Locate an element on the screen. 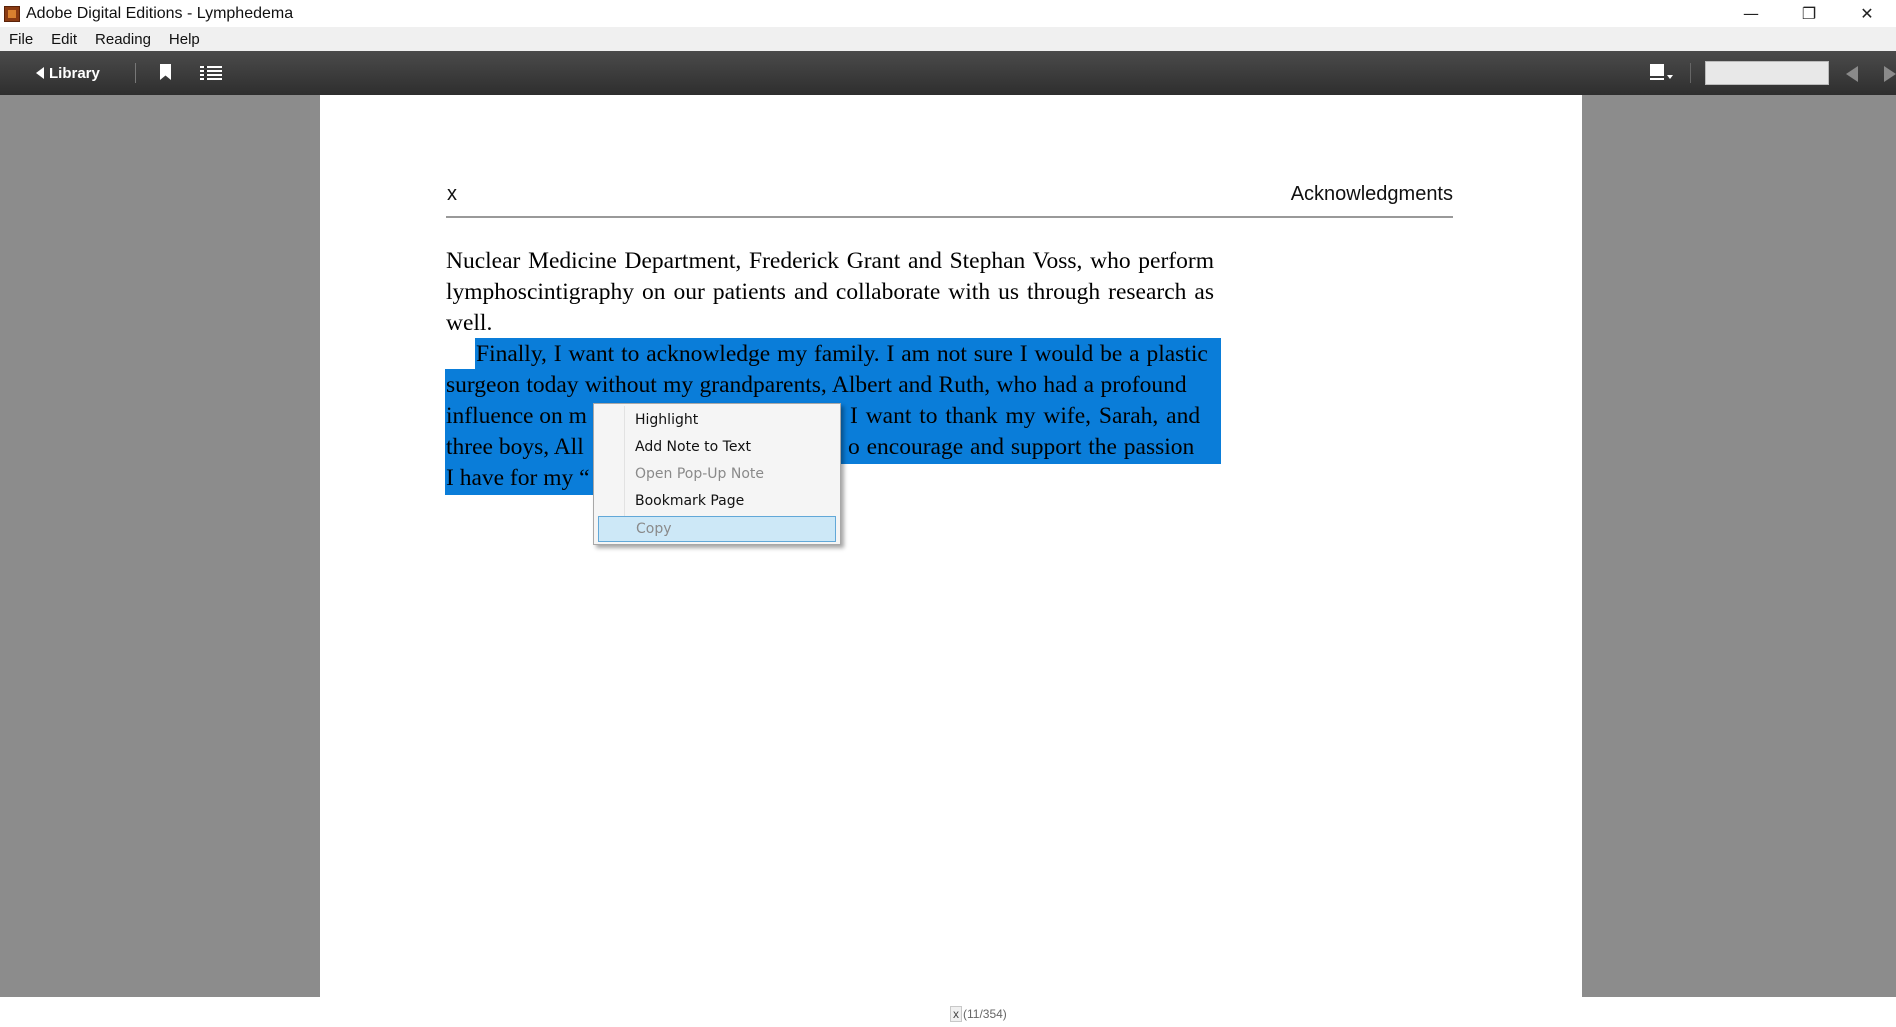  selected-line: influence on m is located at coordinates (516, 416).